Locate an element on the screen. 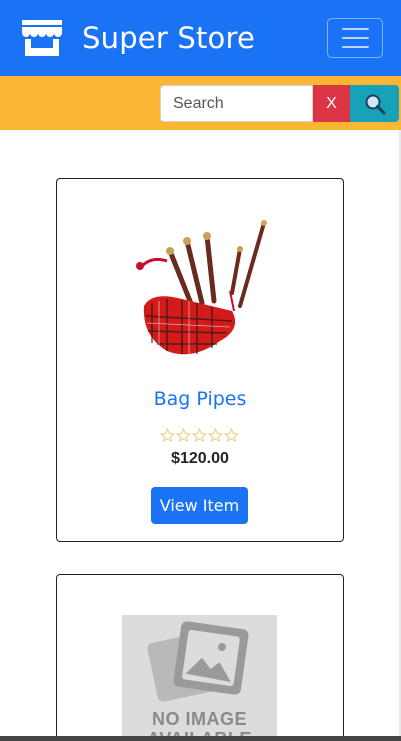 Image resolution: width=401 pixels, height=741 pixels. rating-stars is located at coordinates (199, 436).